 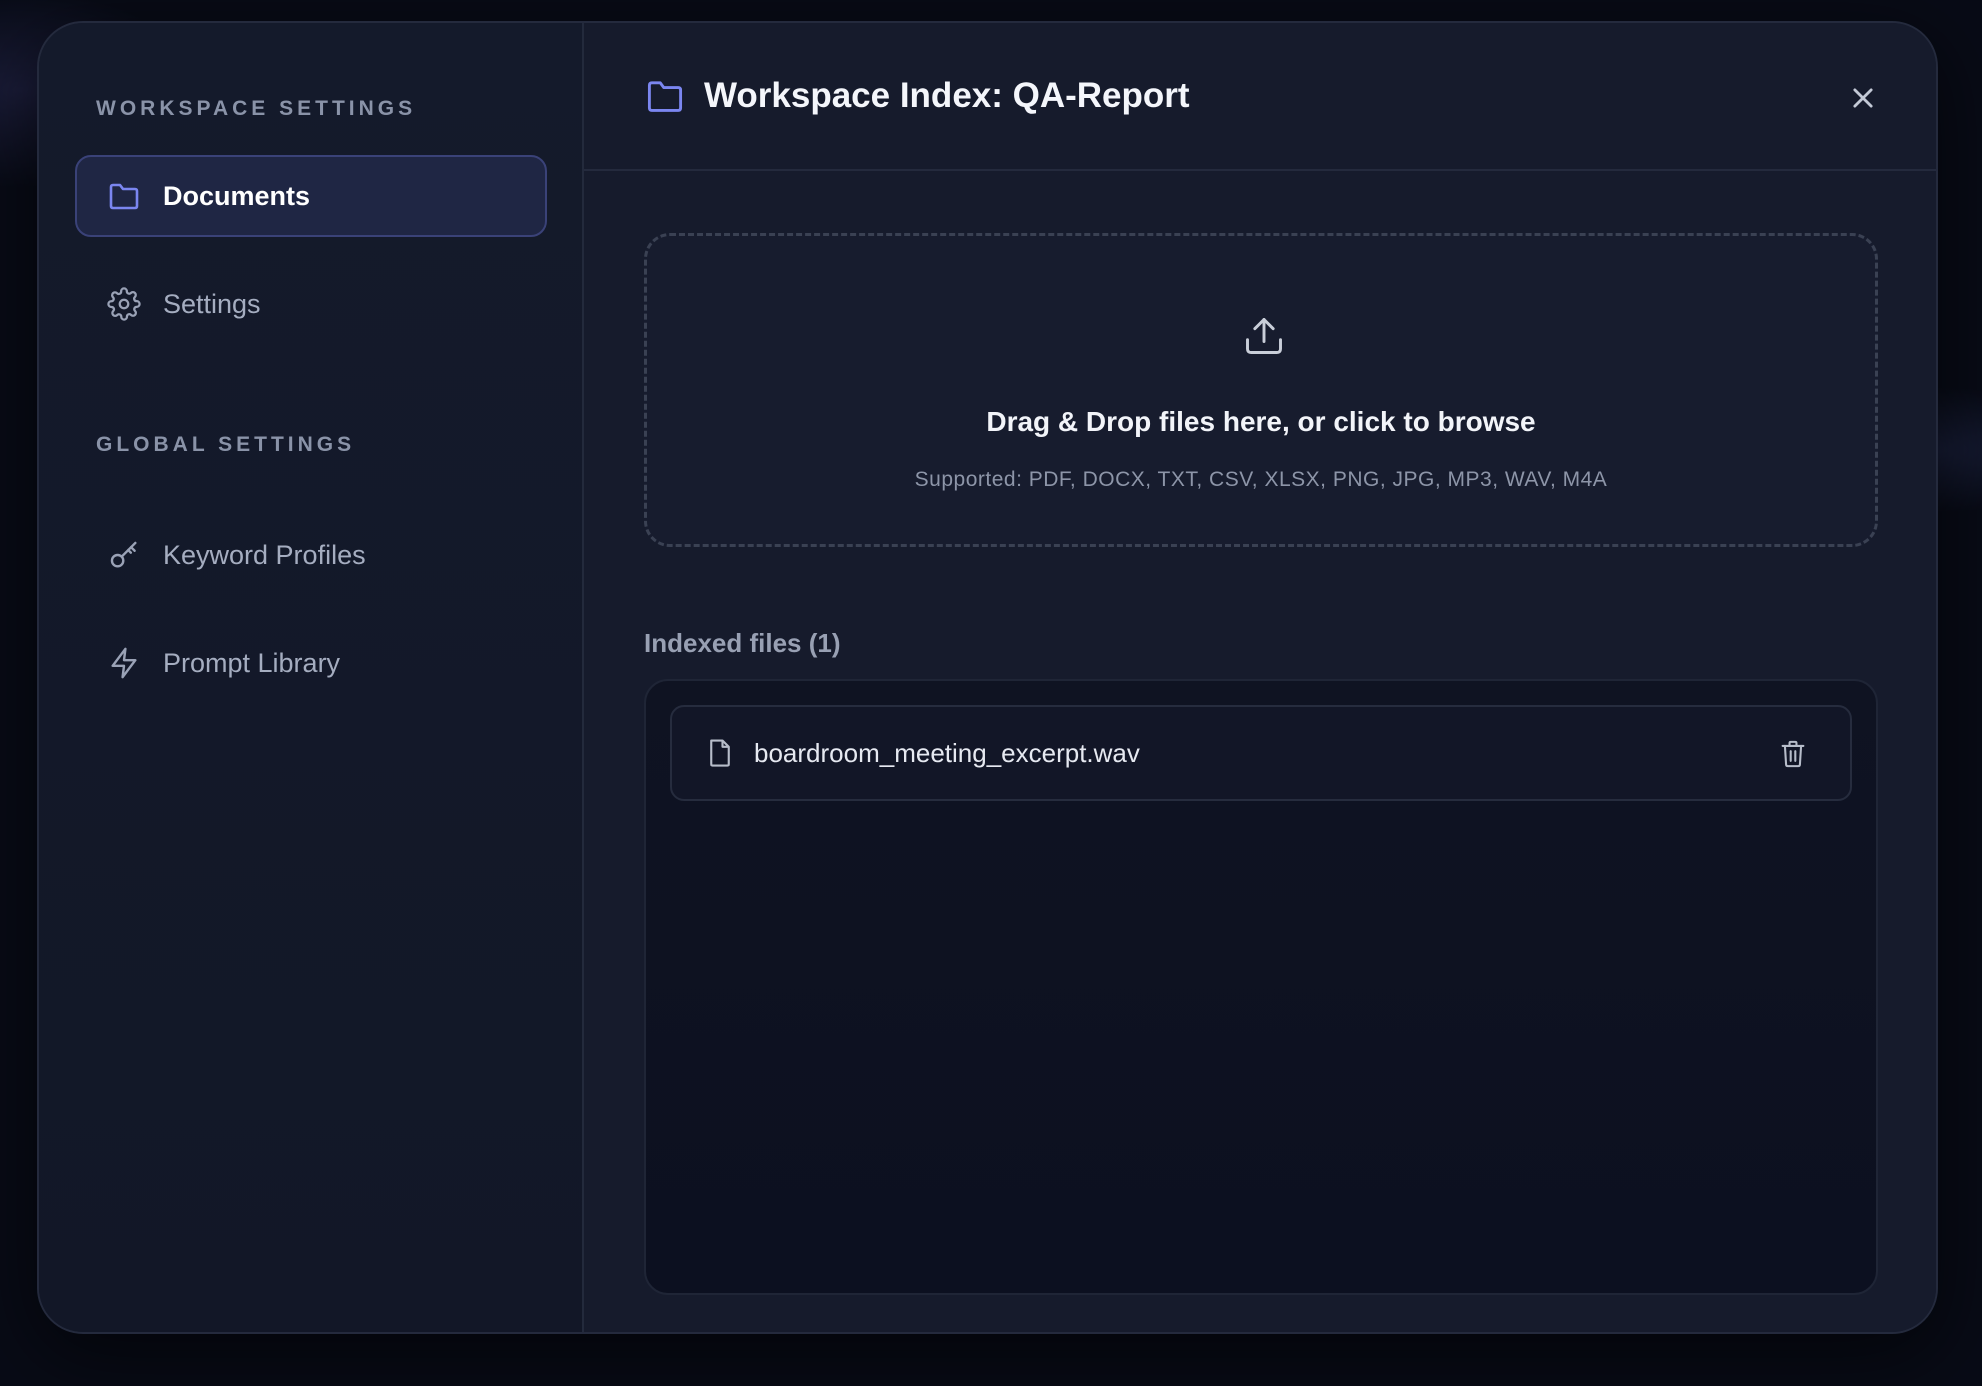 What do you see at coordinates (226, 444) in the screenshot?
I see `global-settings-heading: GLOBAL SETTINGS` at bounding box center [226, 444].